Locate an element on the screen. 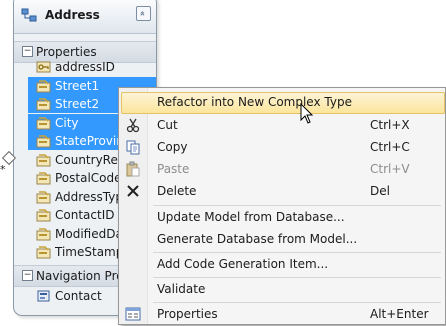 The image size is (446, 326). menu-item-shortcut: Ctrl+X is located at coordinates (390, 125).